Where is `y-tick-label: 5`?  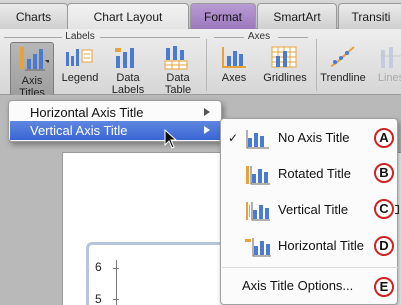
y-tick-label: 5 is located at coordinates (98, 298).